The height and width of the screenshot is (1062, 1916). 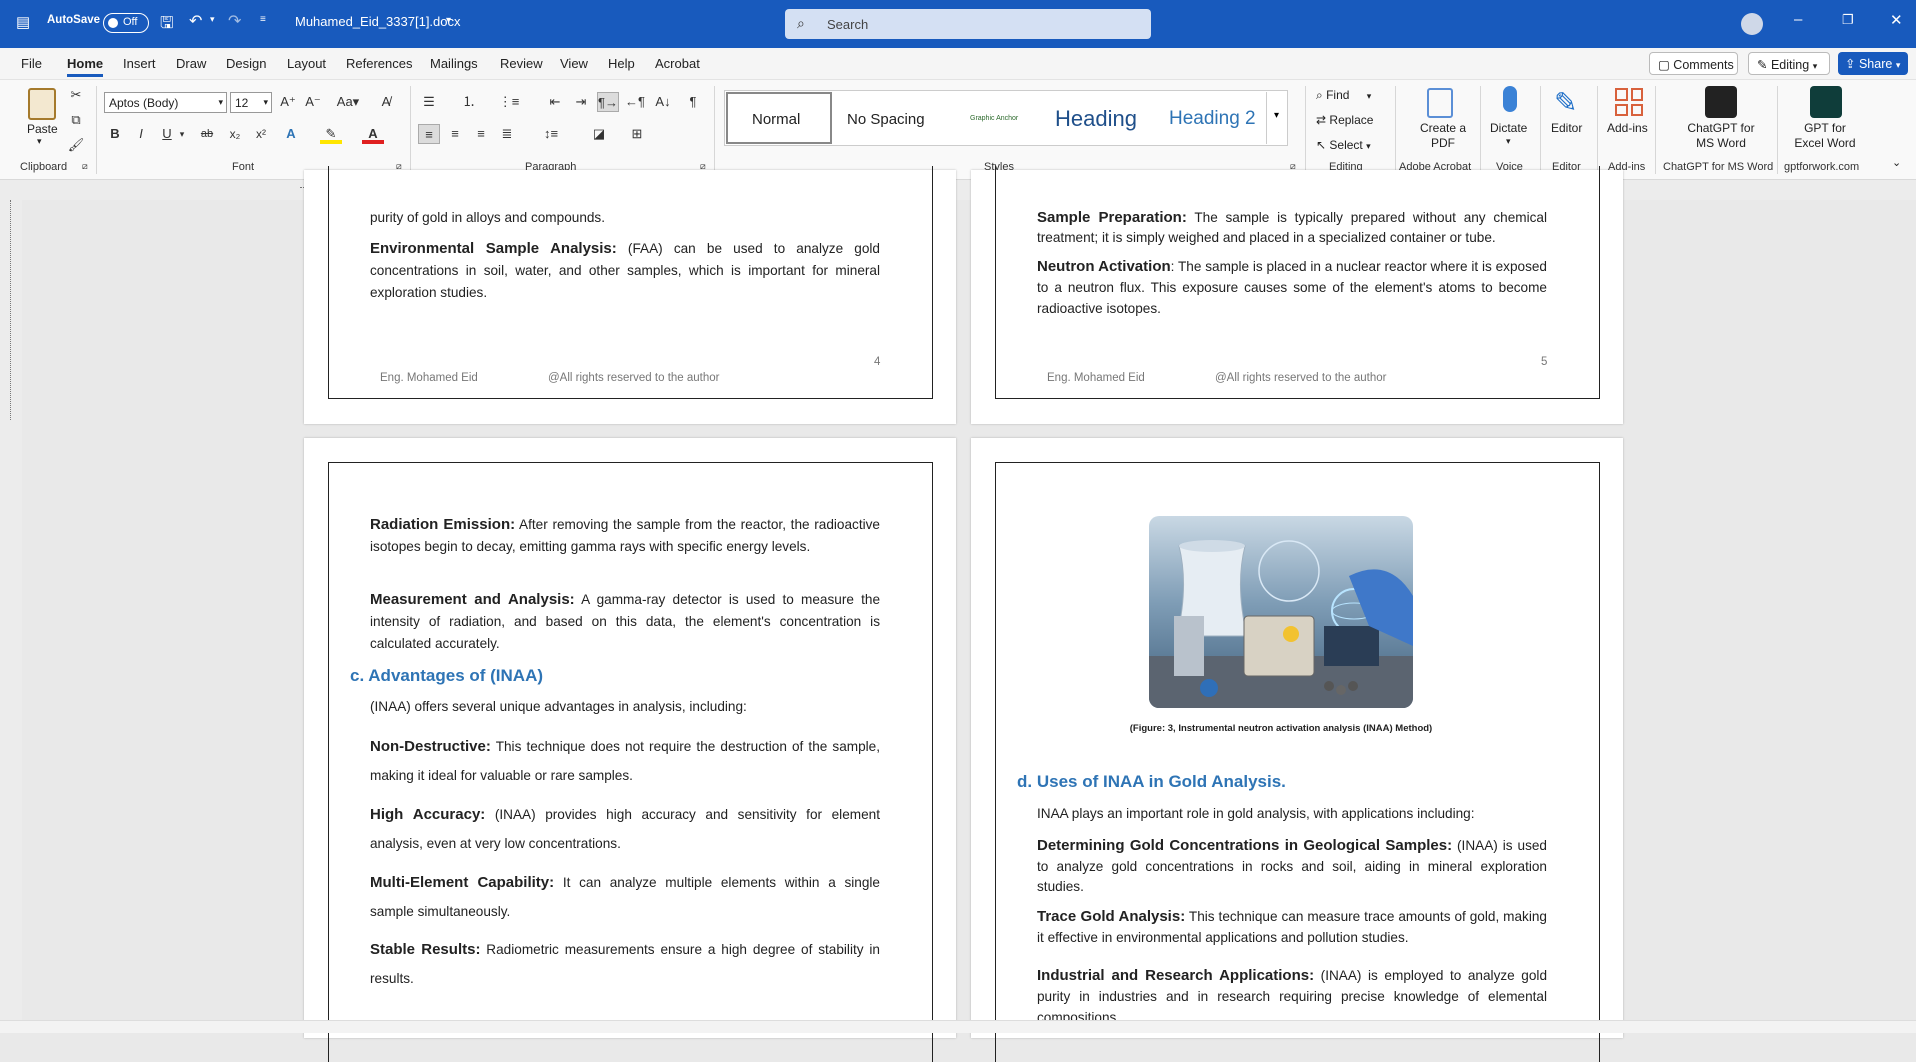 What do you see at coordinates (1896, 162) in the screenshot?
I see `collapse-ribbon-icon: ⌄` at bounding box center [1896, 162].